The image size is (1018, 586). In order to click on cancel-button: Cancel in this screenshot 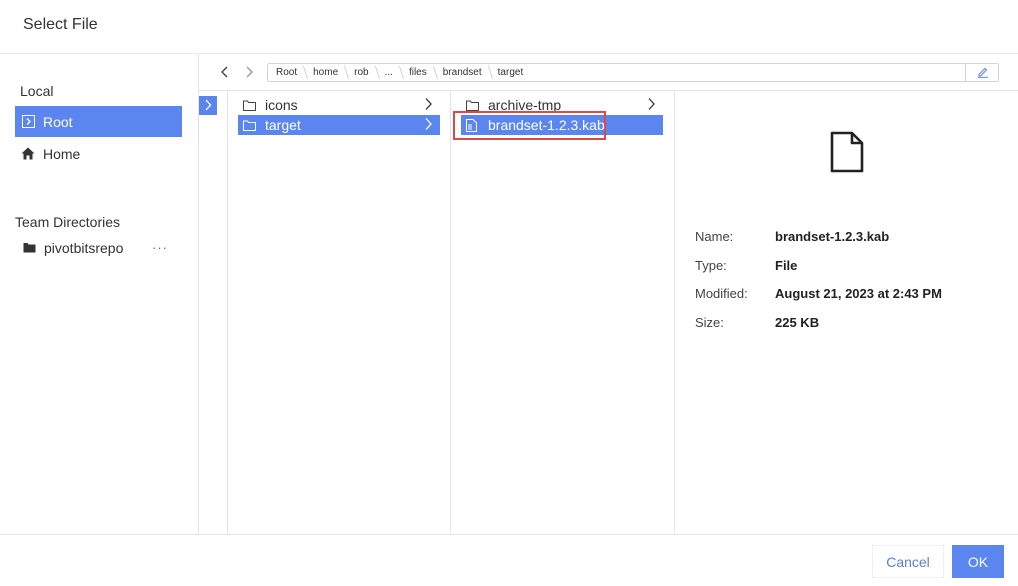, I will do `click(908, 561)`.